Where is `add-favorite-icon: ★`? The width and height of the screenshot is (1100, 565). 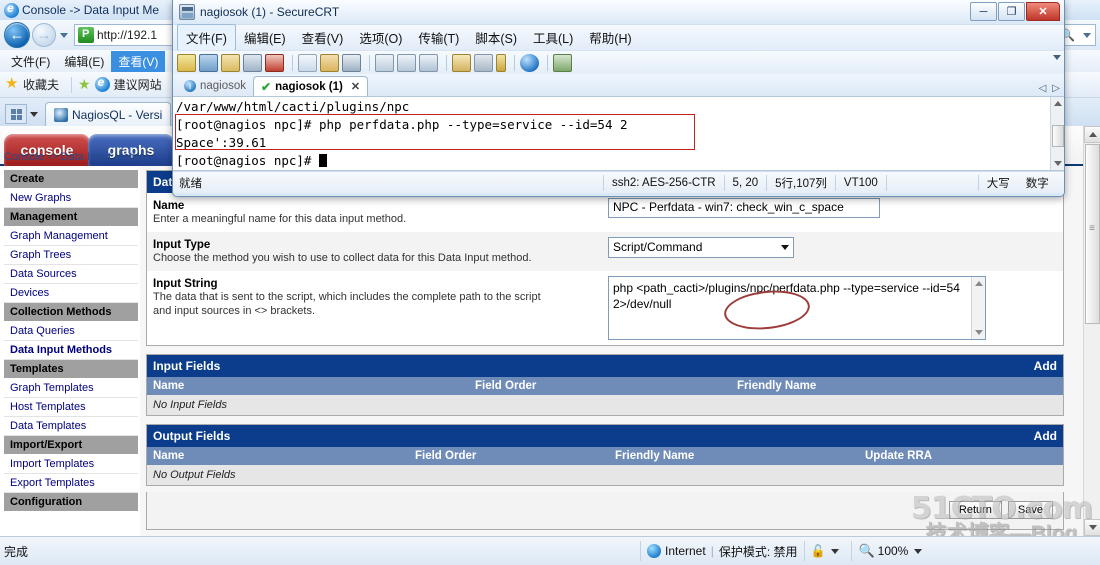
add-favorite-icon: ★ is located at coordinates (84, 84).